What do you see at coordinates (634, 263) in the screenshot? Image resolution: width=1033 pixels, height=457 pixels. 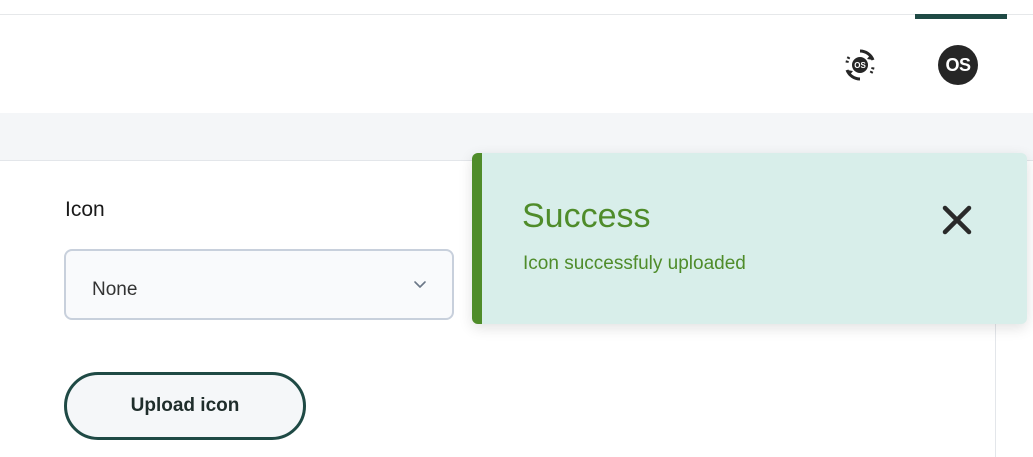 I see `toast-message: Icon successfuly uploaded` at bounding box center [634, 263].